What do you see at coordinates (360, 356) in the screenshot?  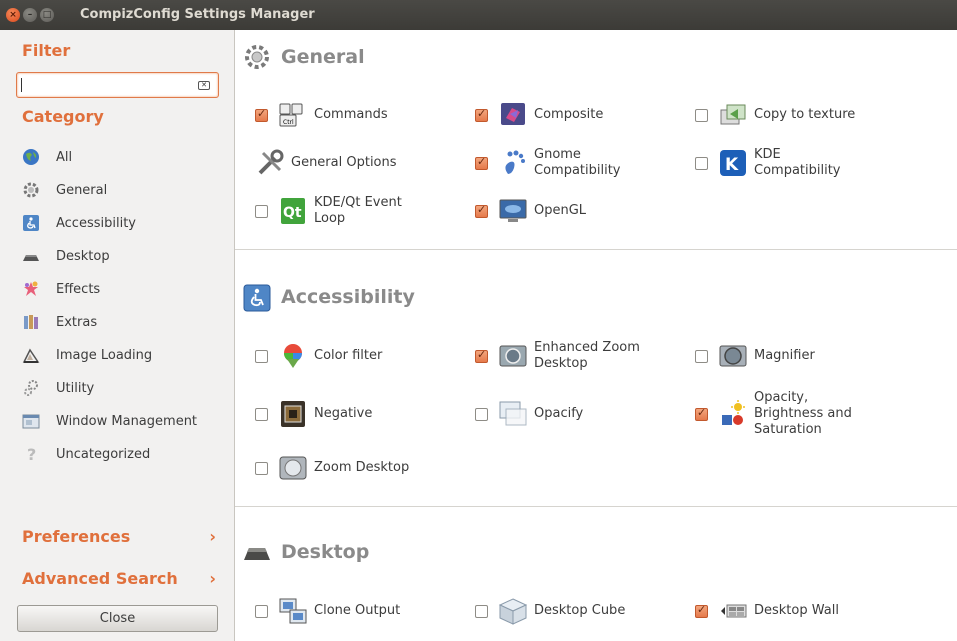 I see `plugin-color-filter: Color filter` at bounding box center [360, 356].